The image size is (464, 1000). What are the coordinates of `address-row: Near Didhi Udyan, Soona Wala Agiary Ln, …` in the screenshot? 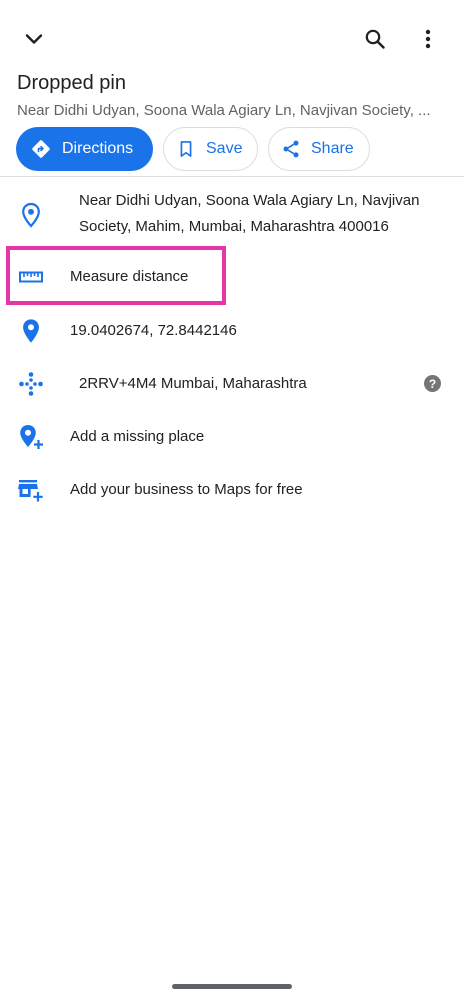 It's located at (232, 215).